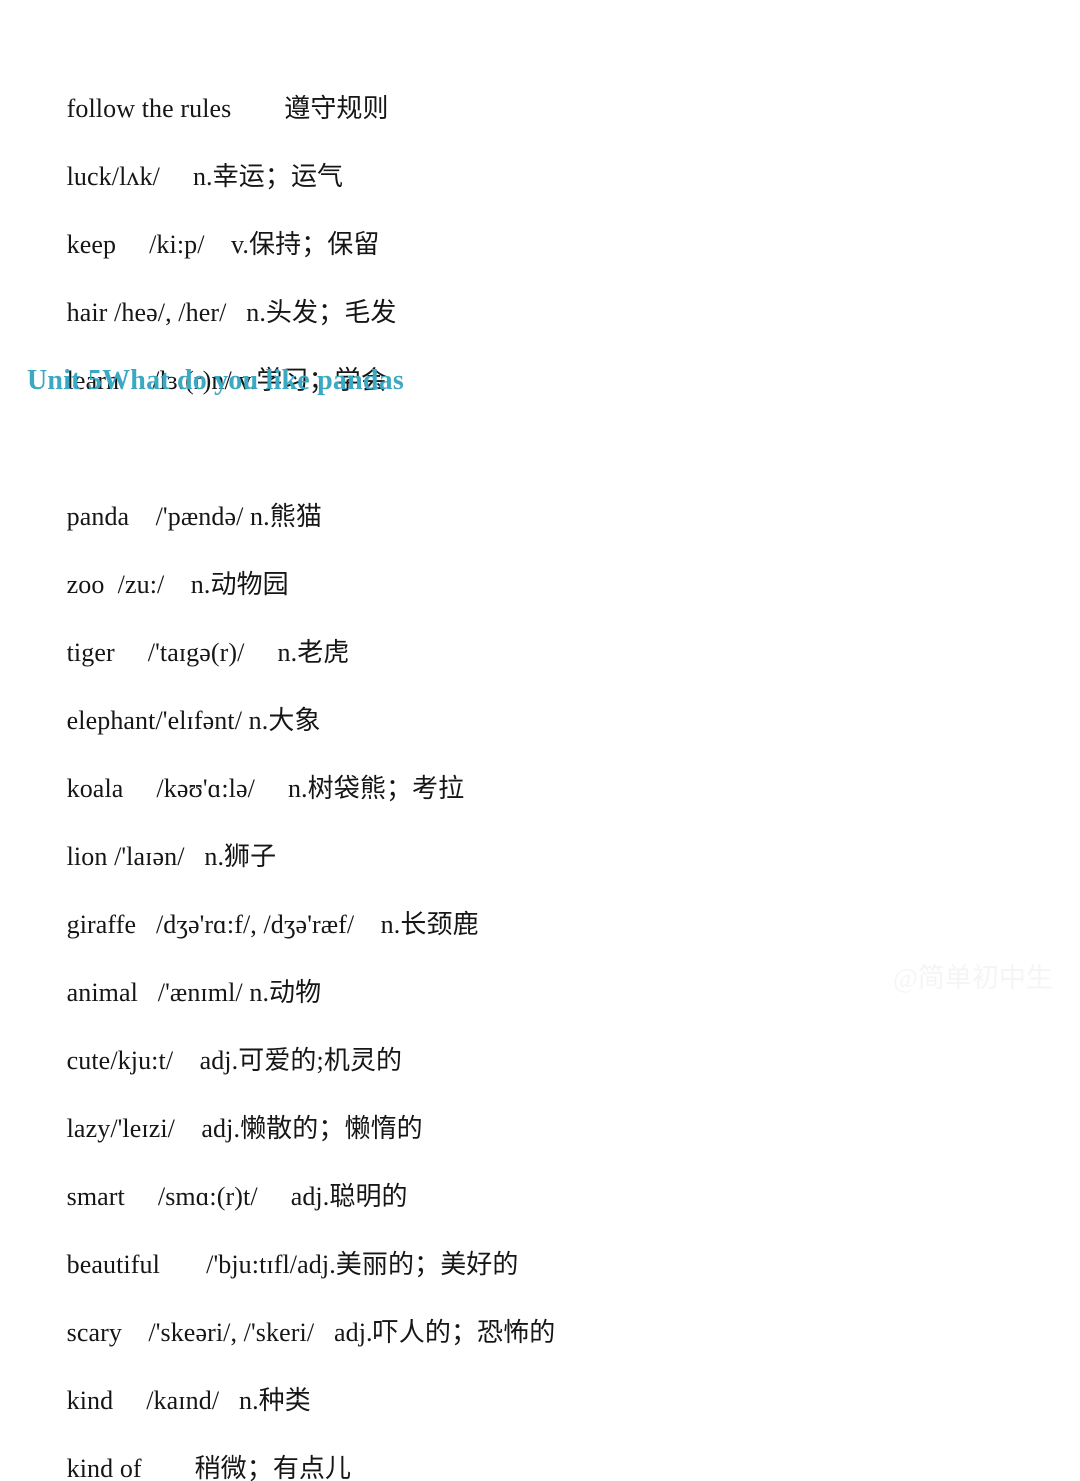  I want to click on entry-meaning: n.头发；毛发, so click(321, 312).